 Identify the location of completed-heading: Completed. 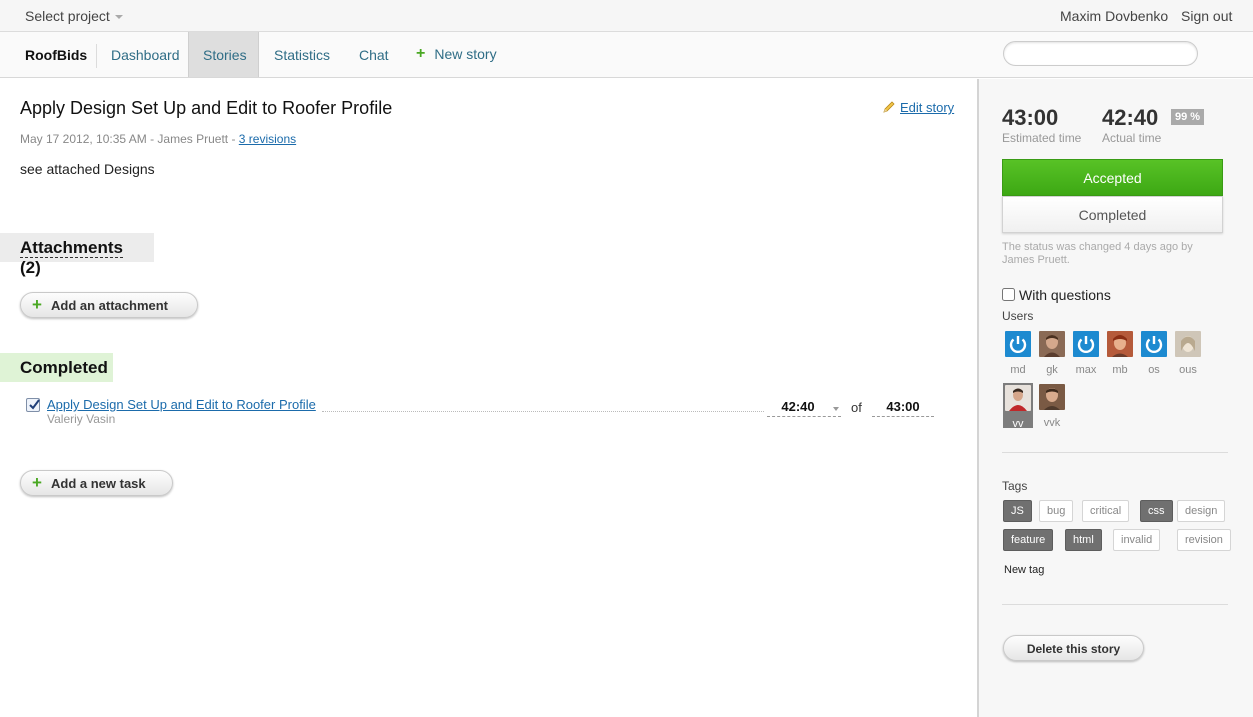
(56, 367).